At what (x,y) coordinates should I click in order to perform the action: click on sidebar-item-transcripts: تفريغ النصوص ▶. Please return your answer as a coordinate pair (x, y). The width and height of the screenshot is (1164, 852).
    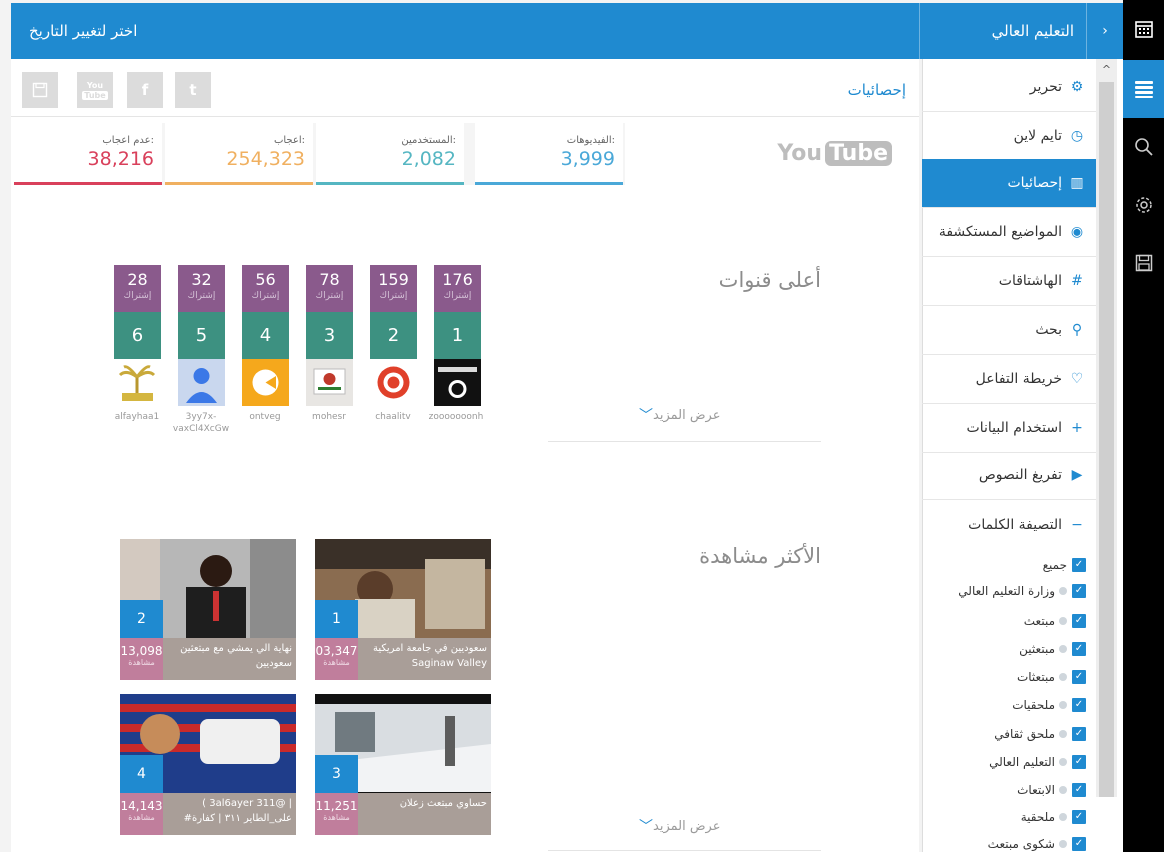
    Looking at the image, I should click on (1009, 475).